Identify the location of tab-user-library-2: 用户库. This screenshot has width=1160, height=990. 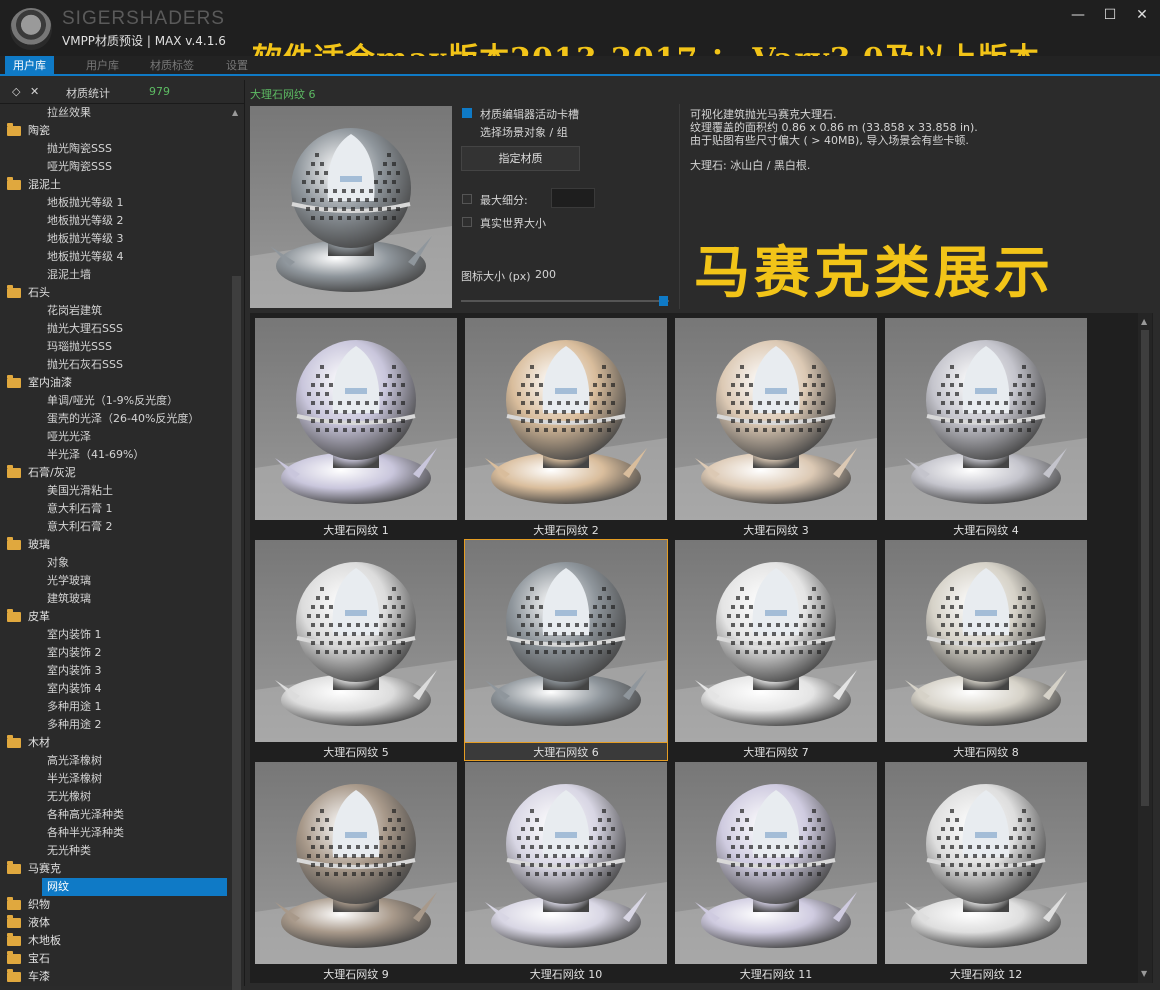
(102, 66).